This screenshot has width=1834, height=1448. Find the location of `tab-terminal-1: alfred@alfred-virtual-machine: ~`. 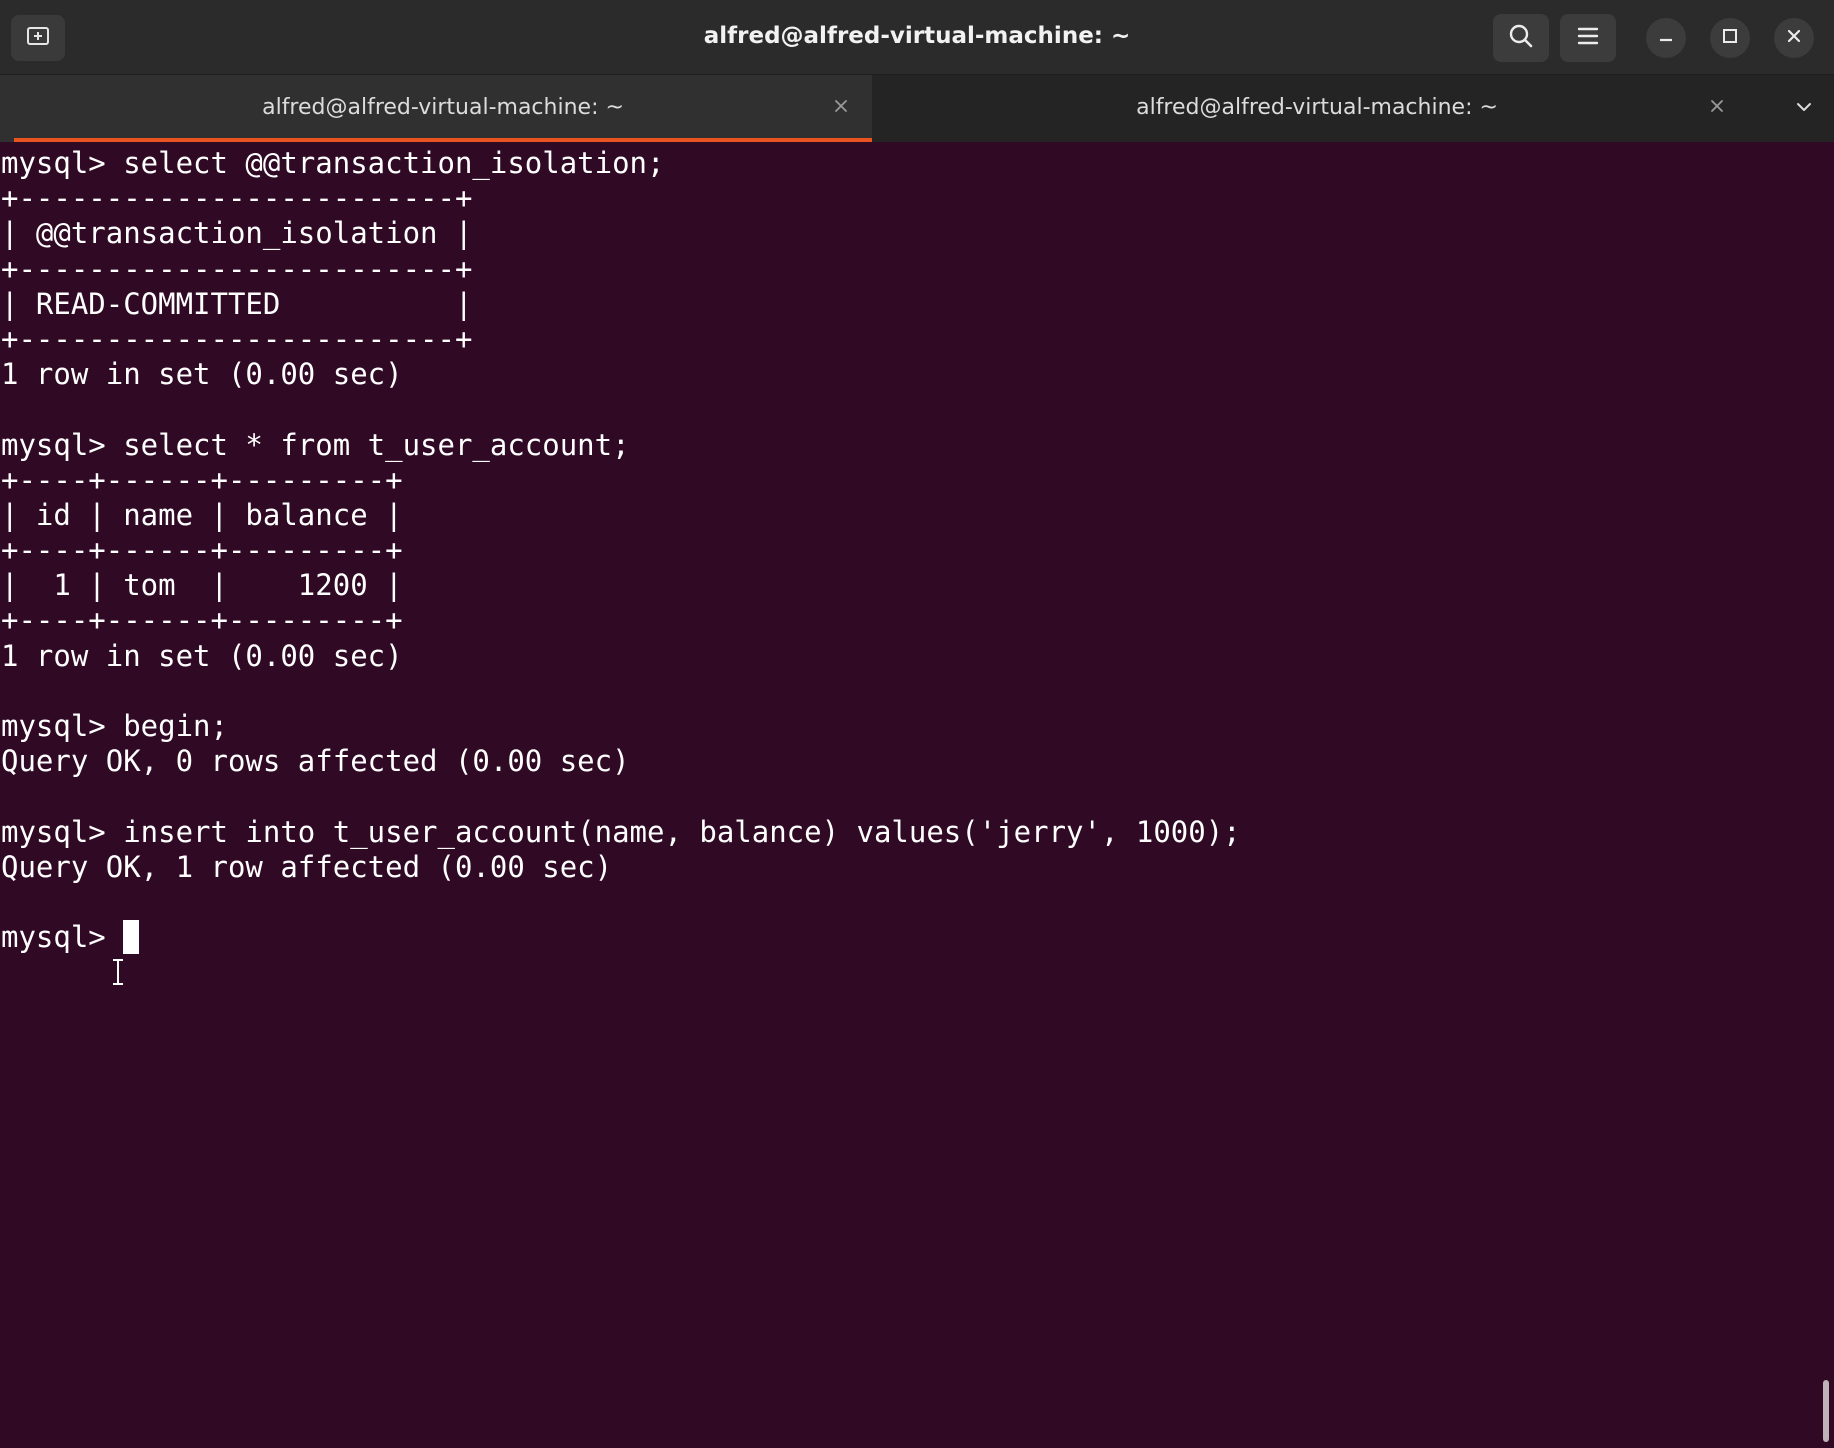

tab-terminal-1: alfred@alfred-virtual-machine: ~ is located at coordinates (436, 108).